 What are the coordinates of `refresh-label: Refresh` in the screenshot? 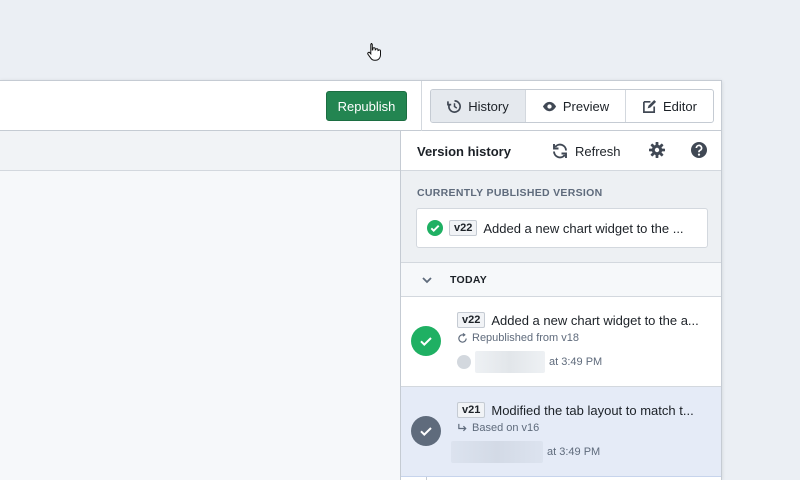 It's located at (598, 151).